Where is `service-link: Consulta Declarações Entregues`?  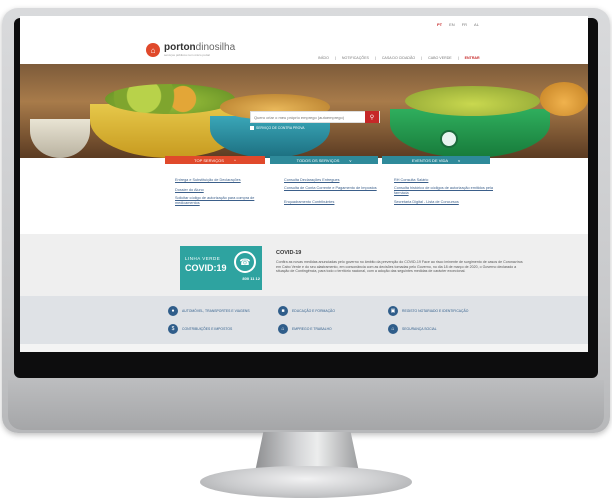 service-link: Consulta Declarações Entregues is located at coordinates (334, 180).